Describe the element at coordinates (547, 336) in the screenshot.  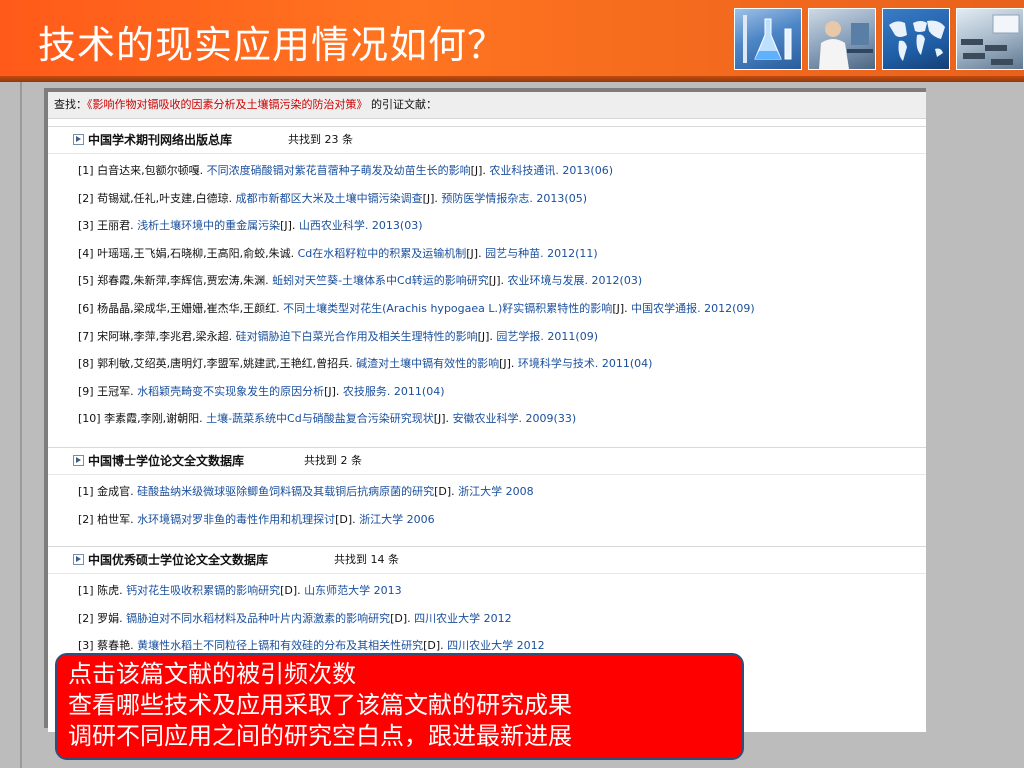
I see `citation-source-link: 园艺学报. 2011(09)` at that location.